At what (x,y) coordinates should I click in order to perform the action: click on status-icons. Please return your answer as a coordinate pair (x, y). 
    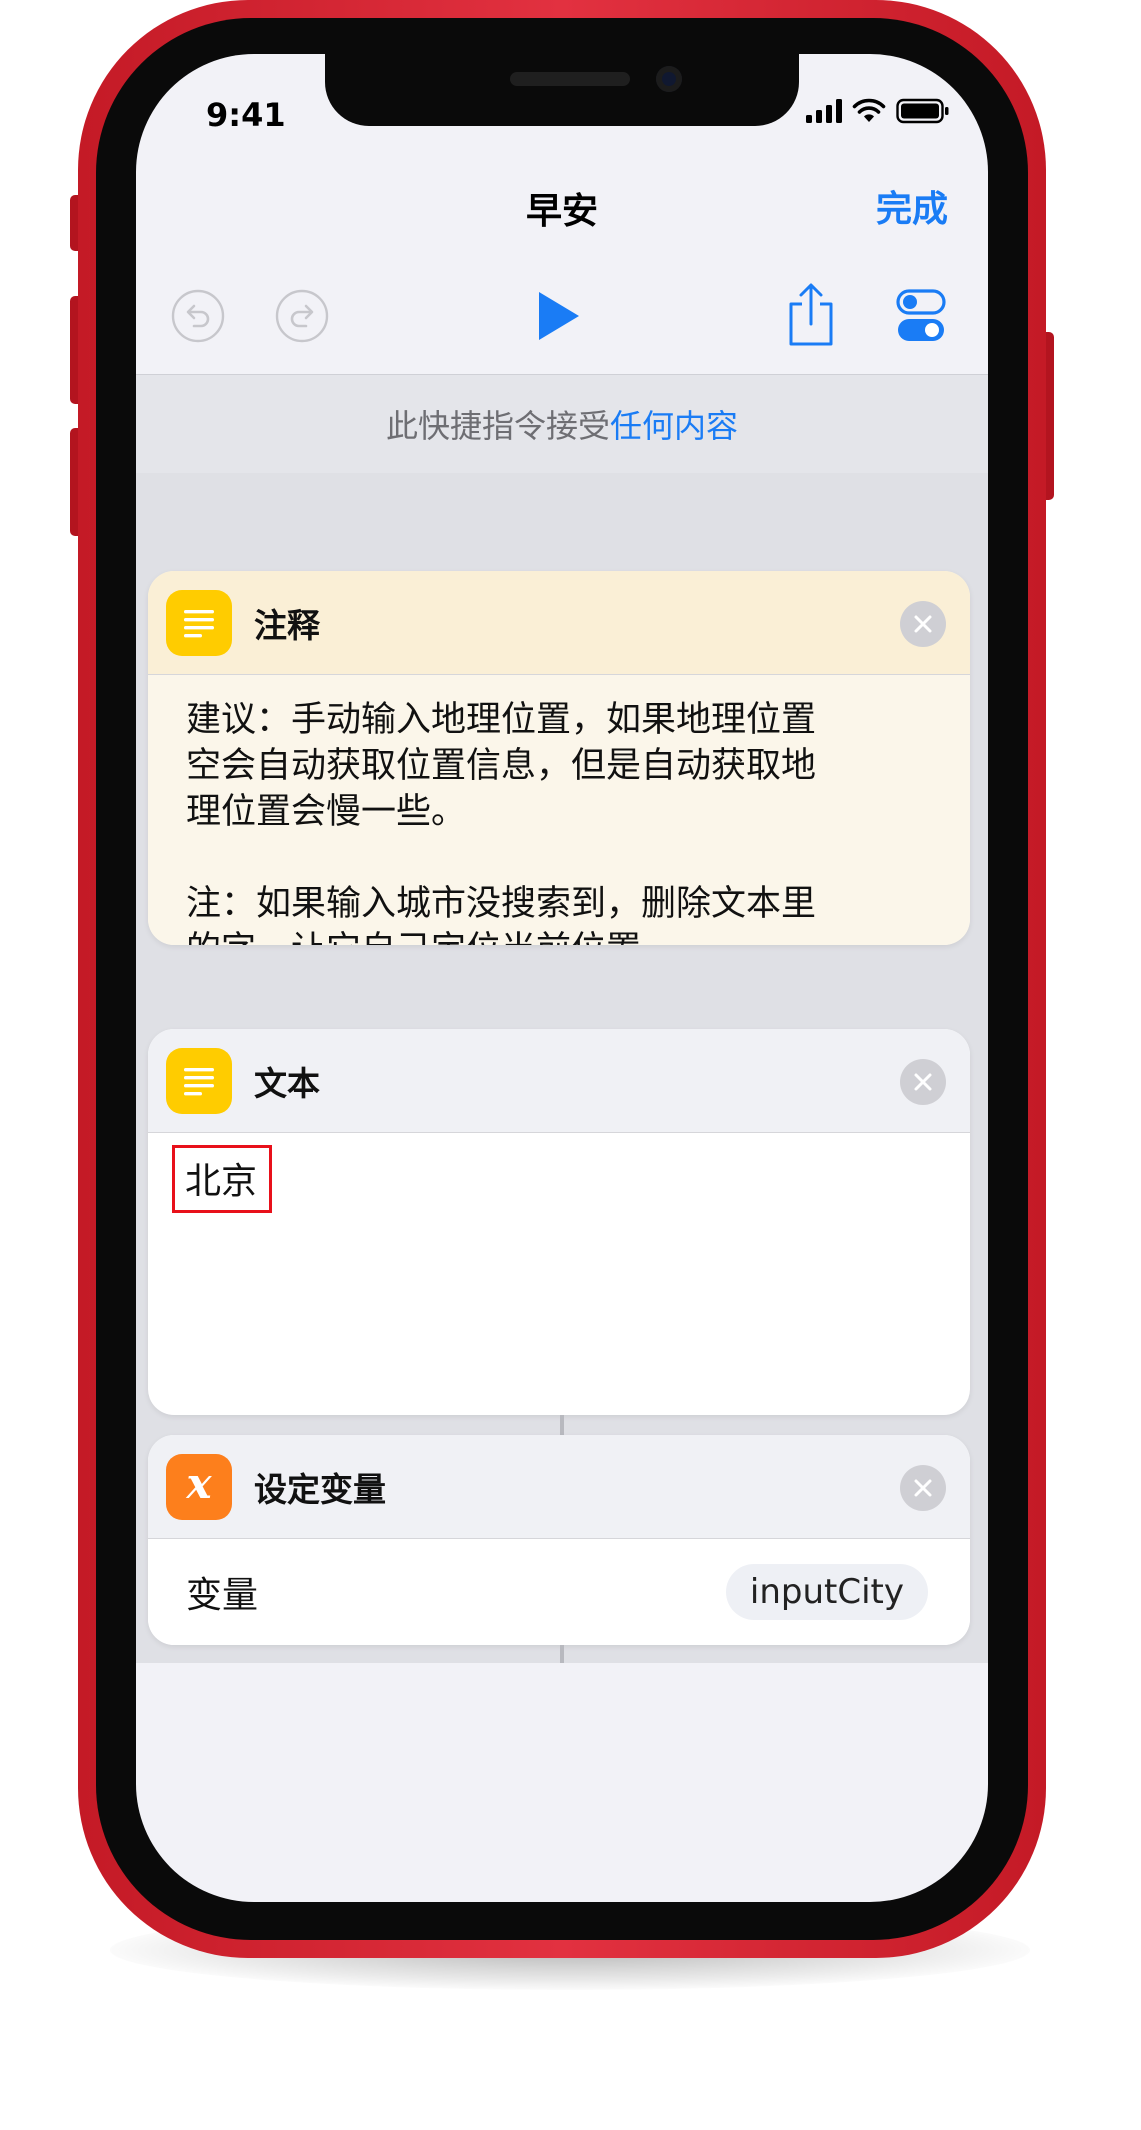
    Looking at the image, I should click on (878, 111).